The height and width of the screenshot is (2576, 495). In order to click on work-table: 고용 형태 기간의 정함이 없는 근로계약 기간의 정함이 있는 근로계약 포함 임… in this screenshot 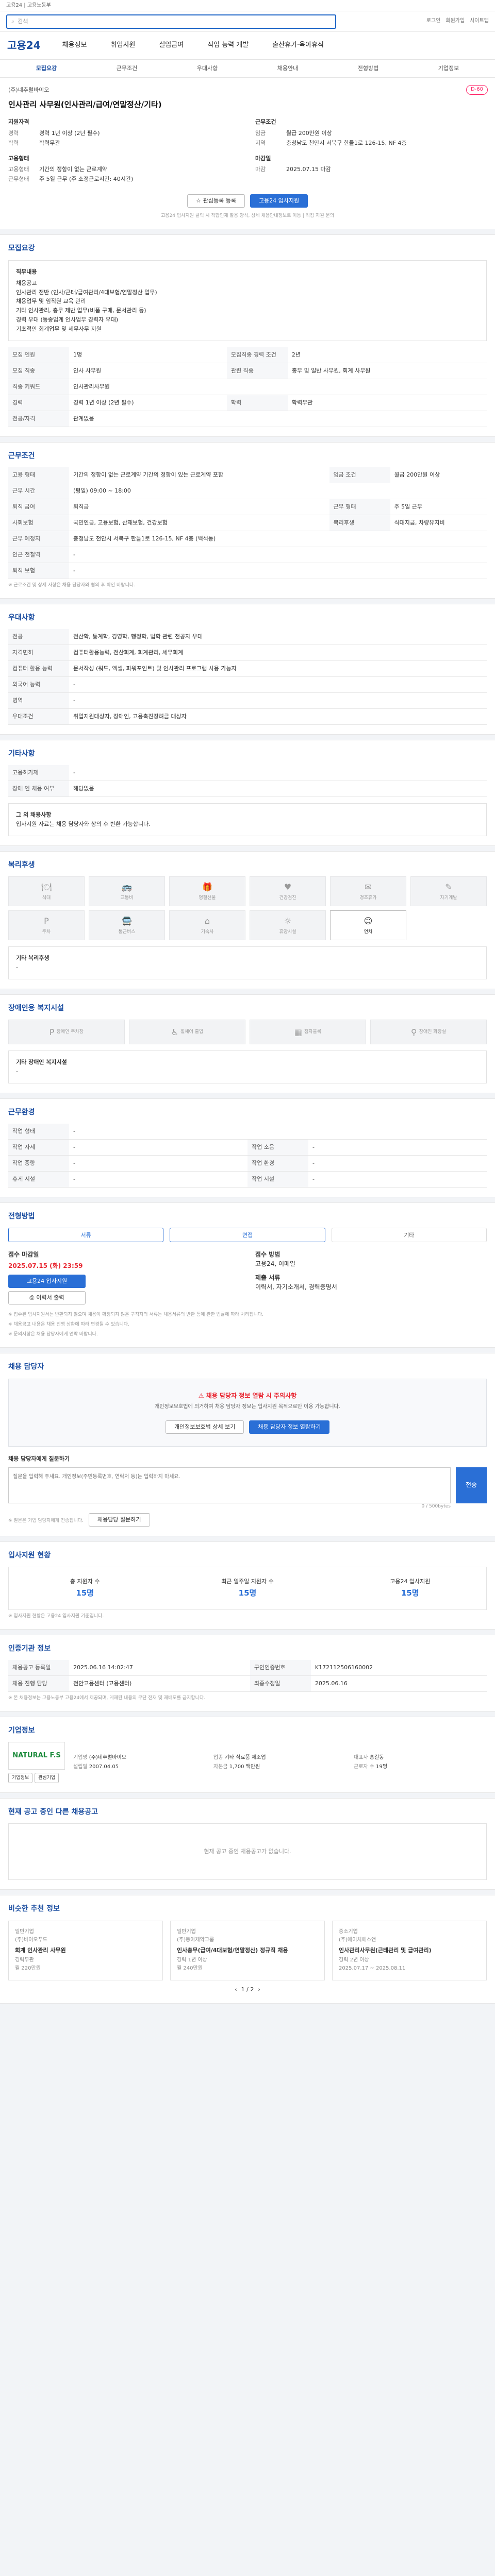, I will do `click(247, 523)`.